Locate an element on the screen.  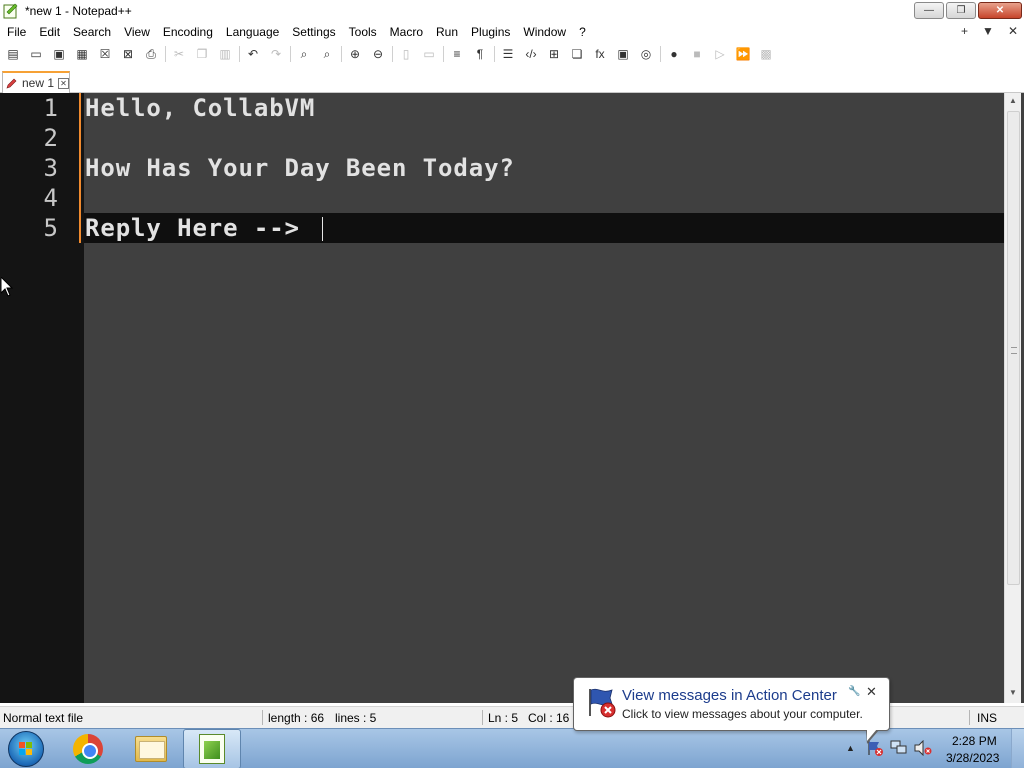
language-tag-icon: ‹/› is located at coordinates (531, 54).